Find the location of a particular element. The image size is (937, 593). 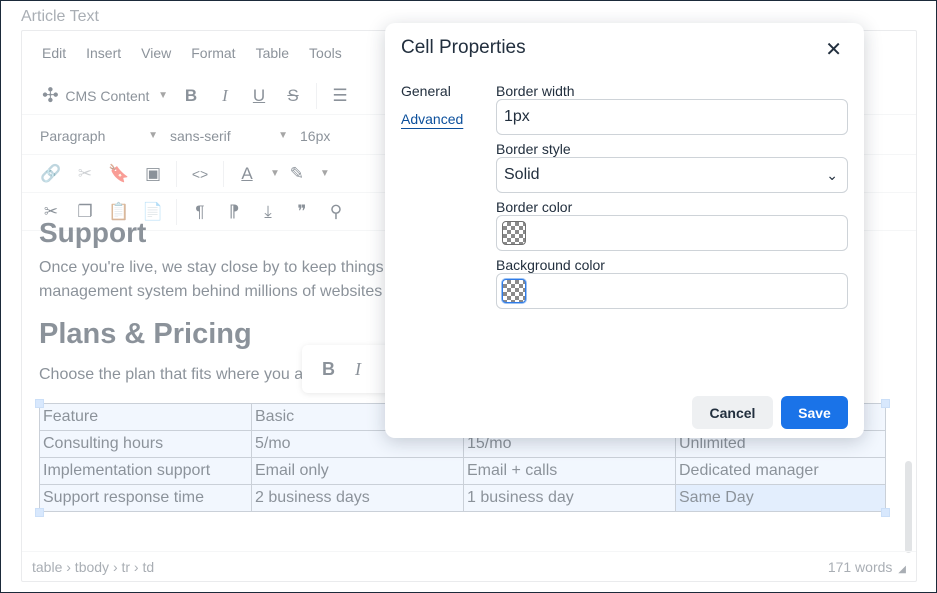

save-button: Save is located at coordinates (814, 412).